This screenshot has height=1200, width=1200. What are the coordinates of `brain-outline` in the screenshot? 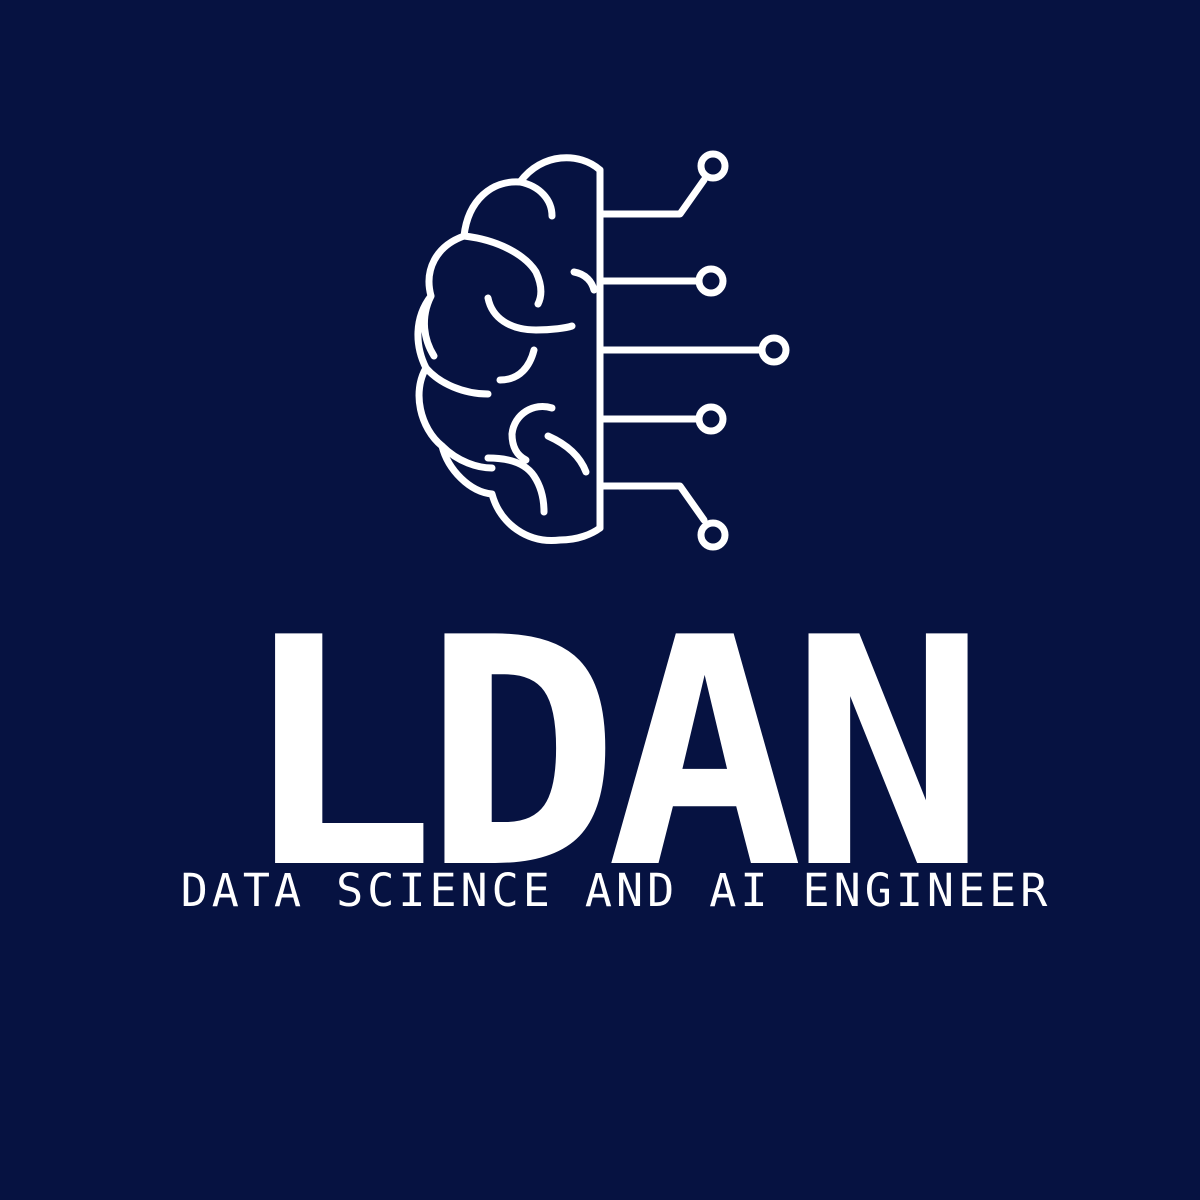 It's located at (509, 349).